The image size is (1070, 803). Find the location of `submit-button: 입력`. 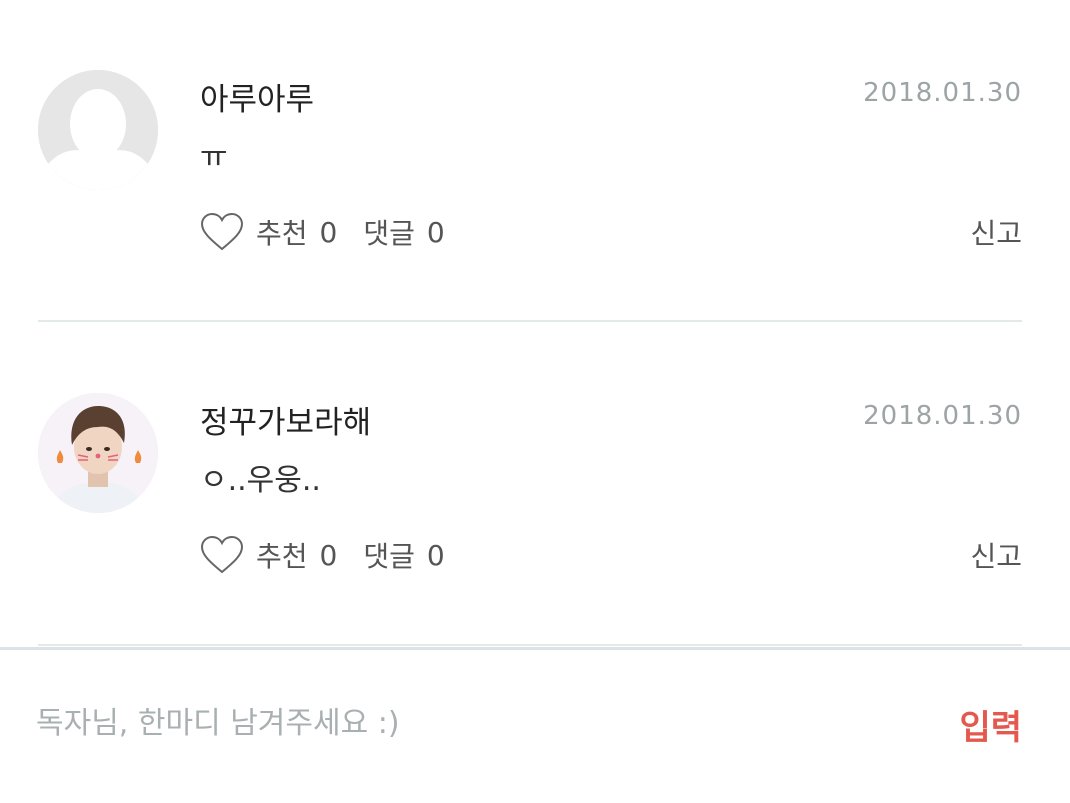

submit-button: 입력 is located at coordinates (990, 724).